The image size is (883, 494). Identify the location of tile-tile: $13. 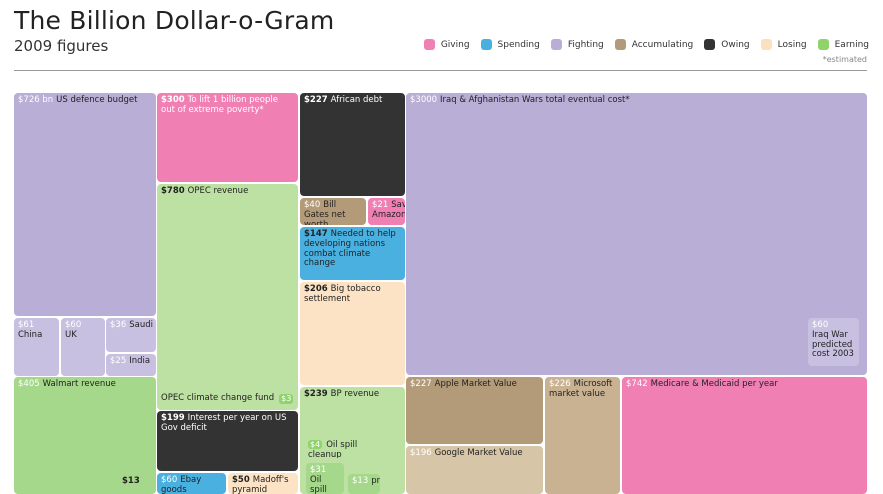
(132, 484).